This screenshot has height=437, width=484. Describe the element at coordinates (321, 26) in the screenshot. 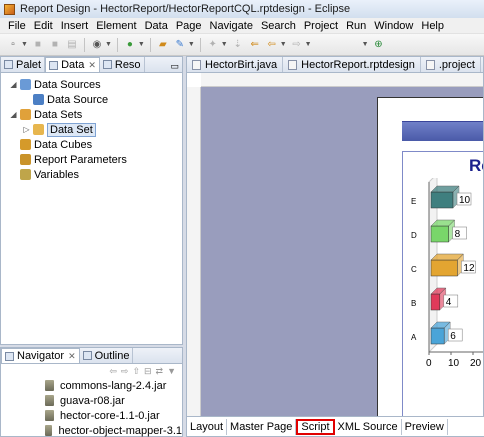

I see `menu-project: Project` at that location.